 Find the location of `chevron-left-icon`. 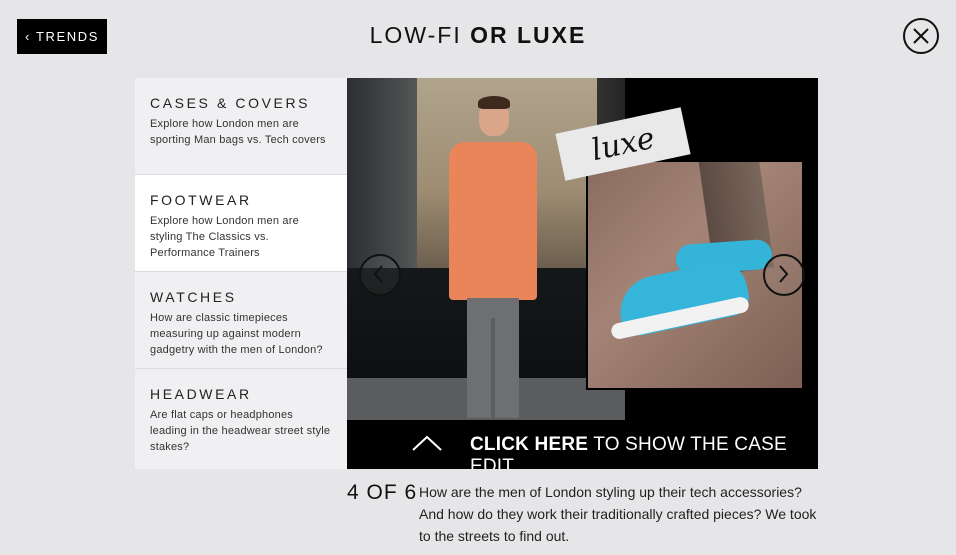

chevron-left-icon is located at coordinates (378, 274).